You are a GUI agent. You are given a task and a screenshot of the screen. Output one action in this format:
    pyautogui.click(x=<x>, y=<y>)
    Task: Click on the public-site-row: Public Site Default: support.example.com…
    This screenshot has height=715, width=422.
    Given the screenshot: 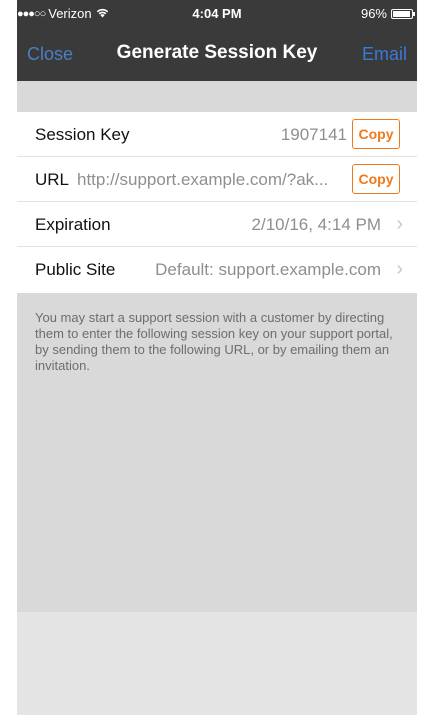 What is the action you would take?
    pyautogui.click(x=217, y=270)
    